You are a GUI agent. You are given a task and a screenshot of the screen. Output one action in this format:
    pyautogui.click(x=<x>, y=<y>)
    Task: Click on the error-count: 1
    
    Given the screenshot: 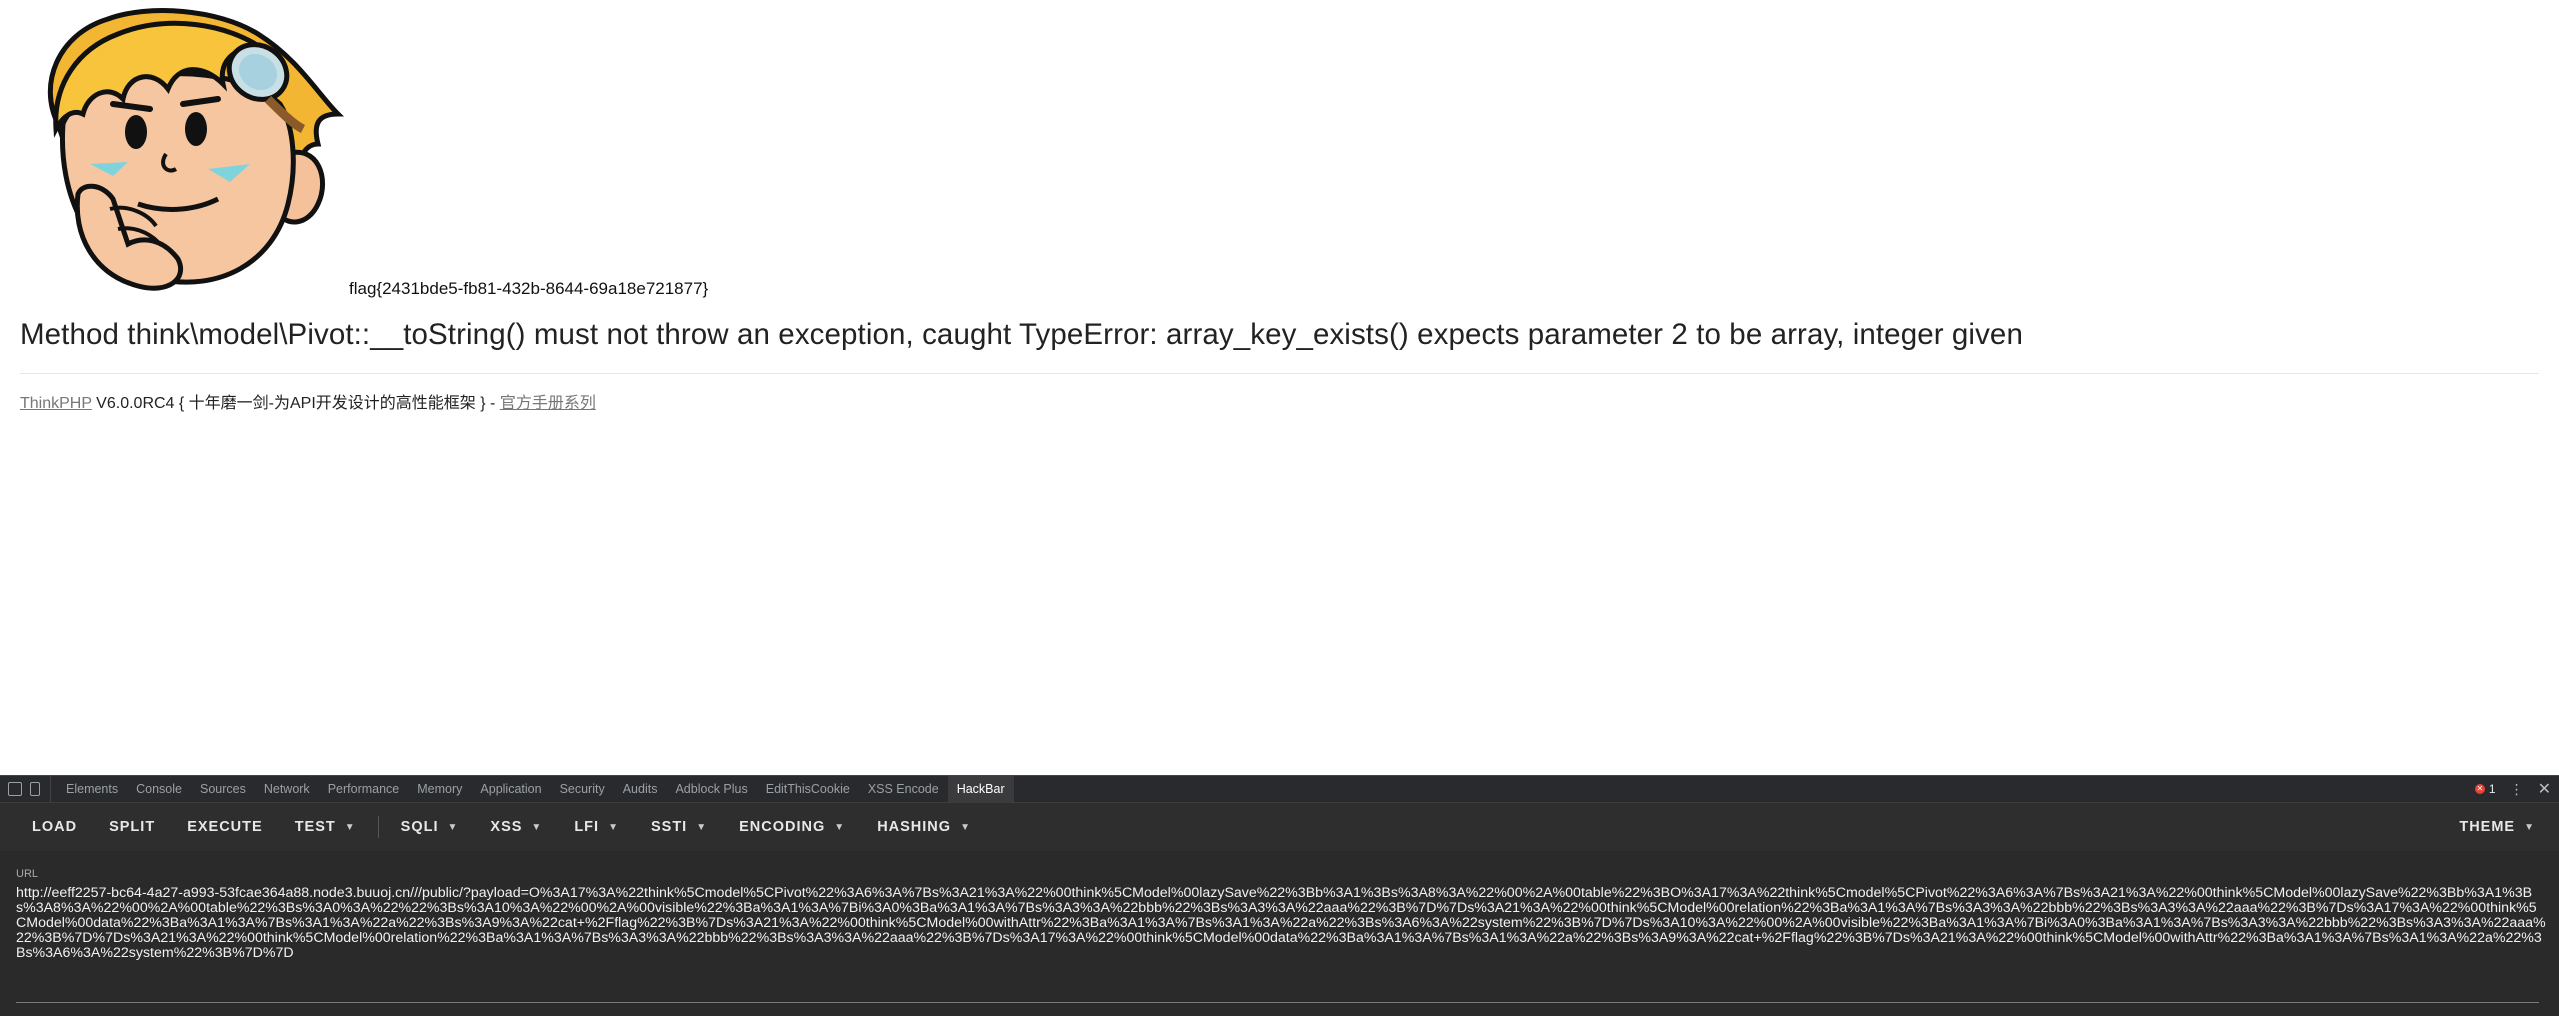 What is the action you would take?
    pyautogui.click(x=2492, y=789)
    